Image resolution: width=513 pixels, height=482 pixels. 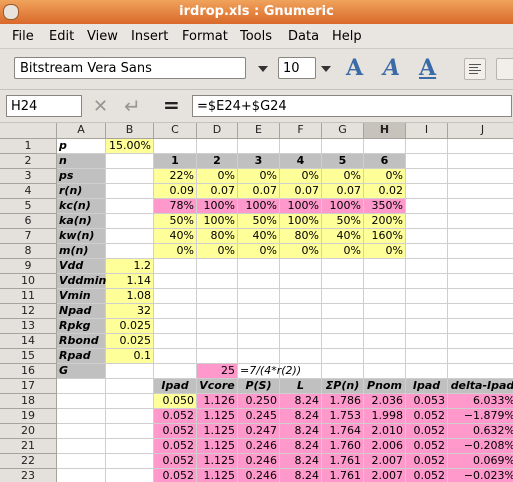 I want to click on cell-g20: 1.764, so click(x=343, y=431).